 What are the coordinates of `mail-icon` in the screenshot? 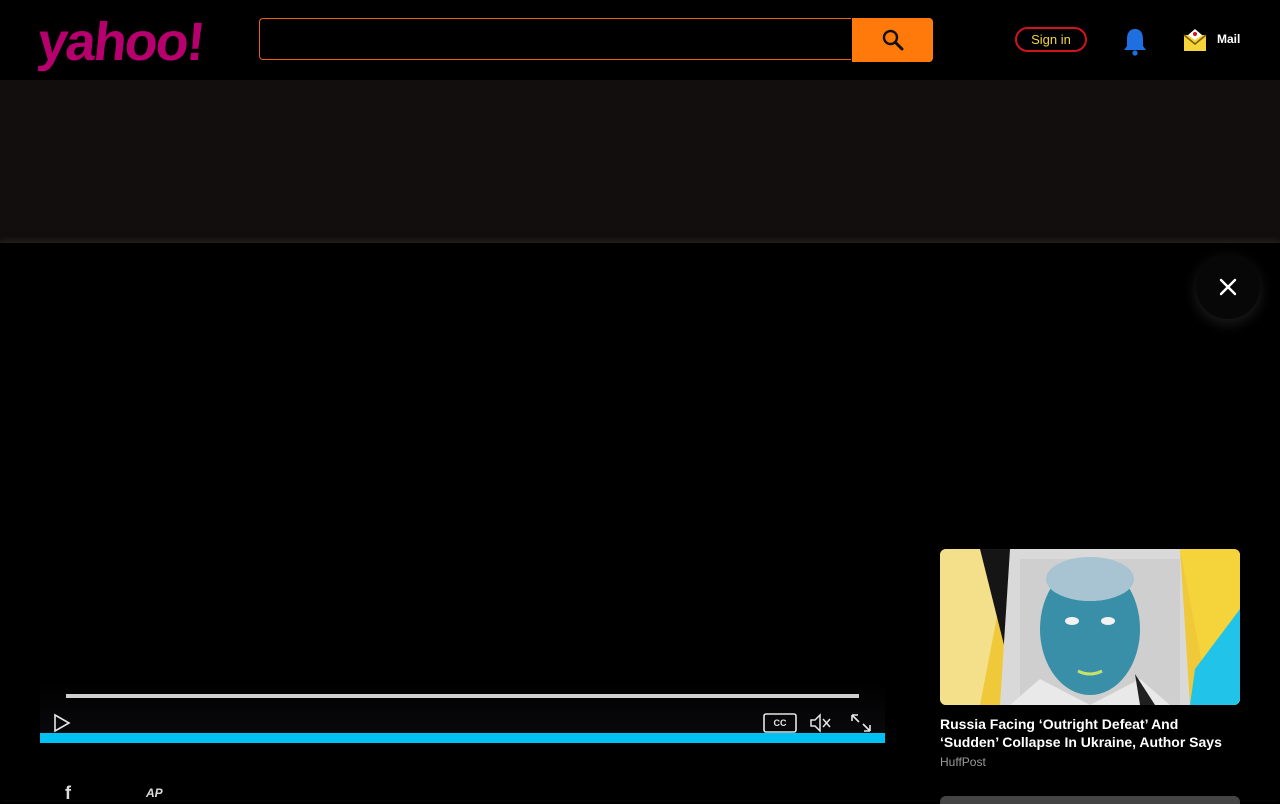 It's located at (1195, 40).